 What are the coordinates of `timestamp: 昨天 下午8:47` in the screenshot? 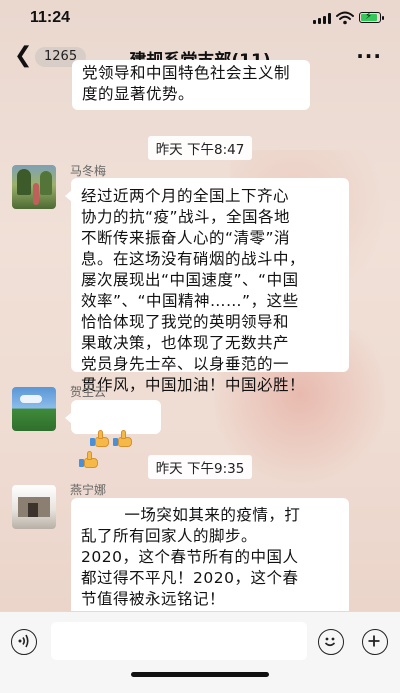 It's located at (200, 148).